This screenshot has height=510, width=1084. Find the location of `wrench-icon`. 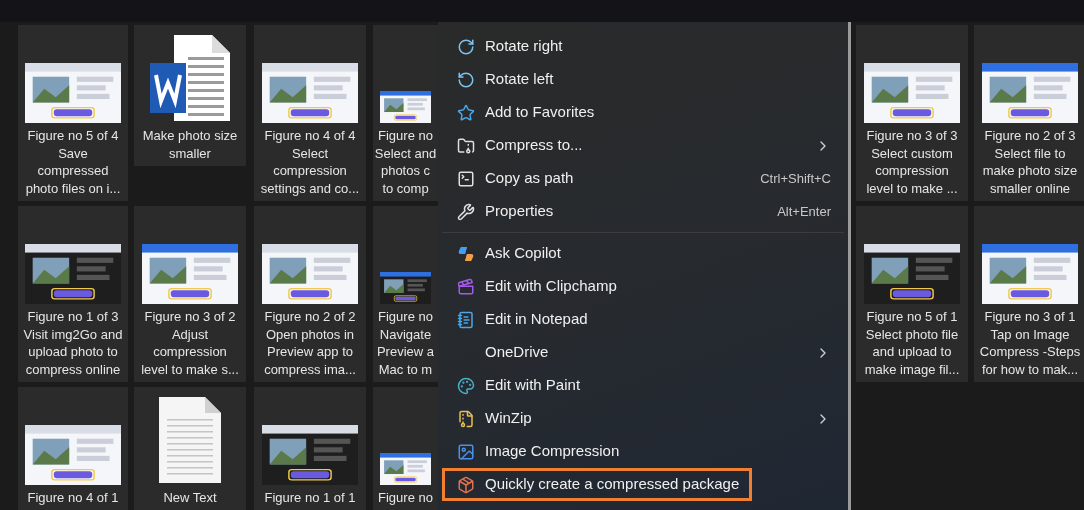

wrench-icon is located at coordinates (466, 211).